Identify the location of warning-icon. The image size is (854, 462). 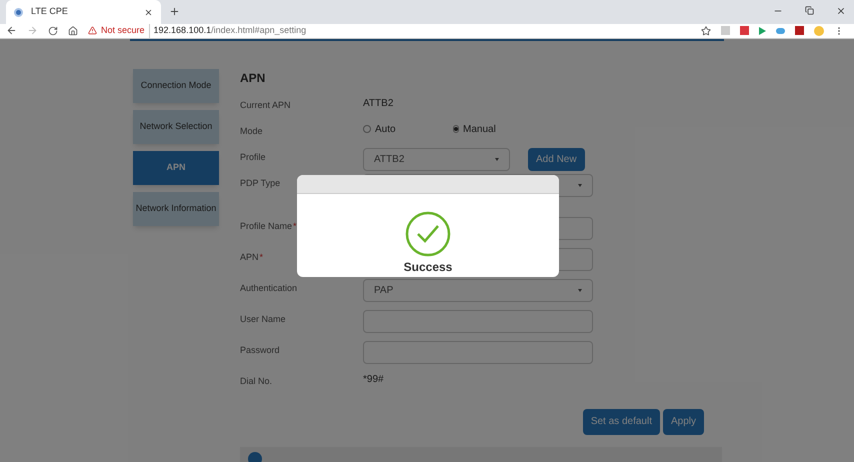
(92, 31).